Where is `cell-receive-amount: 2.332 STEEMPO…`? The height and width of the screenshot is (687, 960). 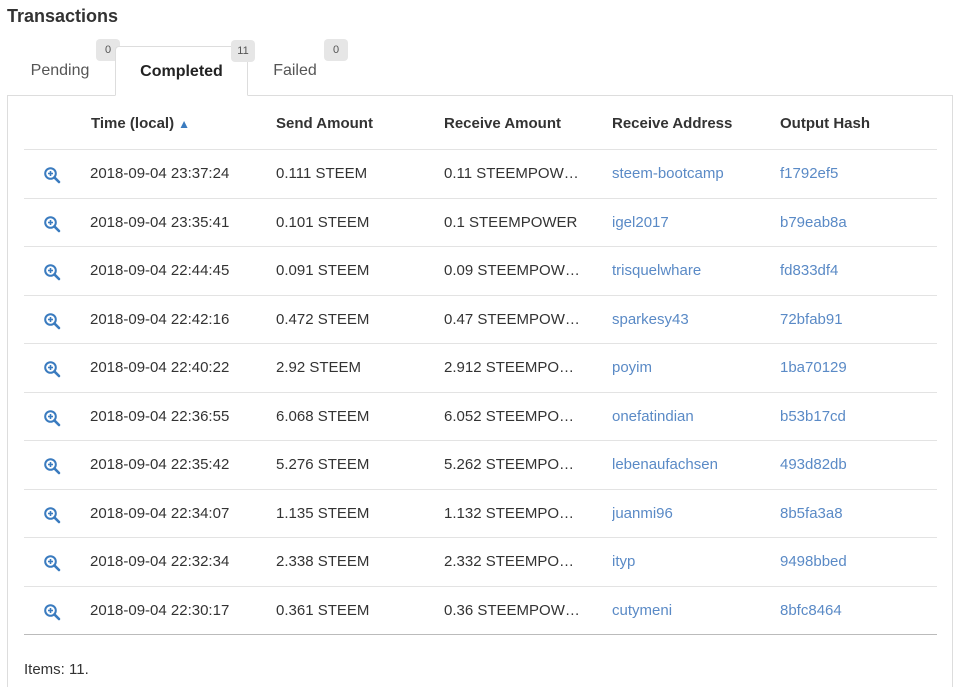
cell-receive-amount: 2.332 STEEMPO… is located at coordinates (509, 561).